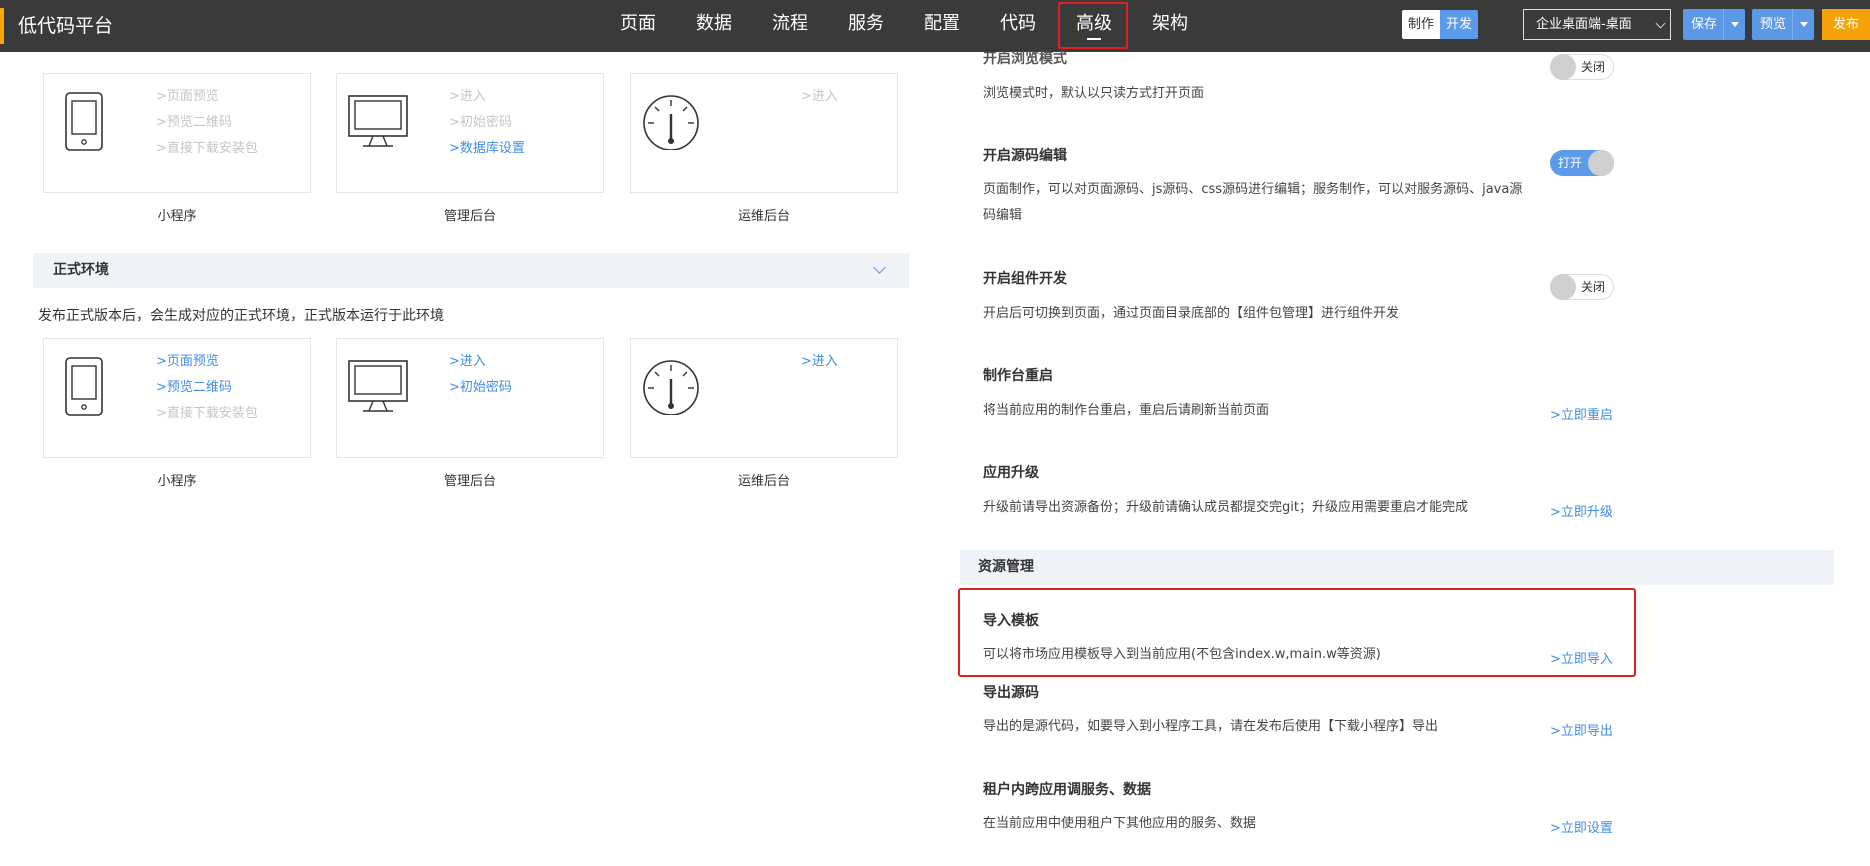 The height and width of the screenshot is (866, 1870). What do you see at coordinates (2, 26) in the screenshot?
I see `logo-accent` at bounding box center [2, 26].